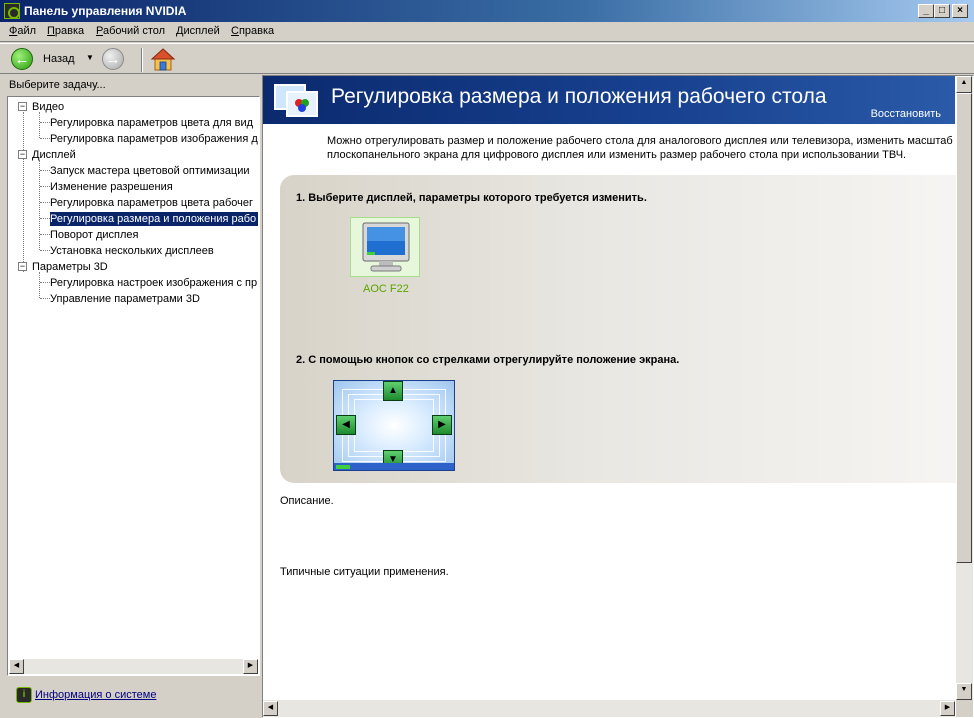  I want to click on menu-display: Дисплей, so click(198, 31).